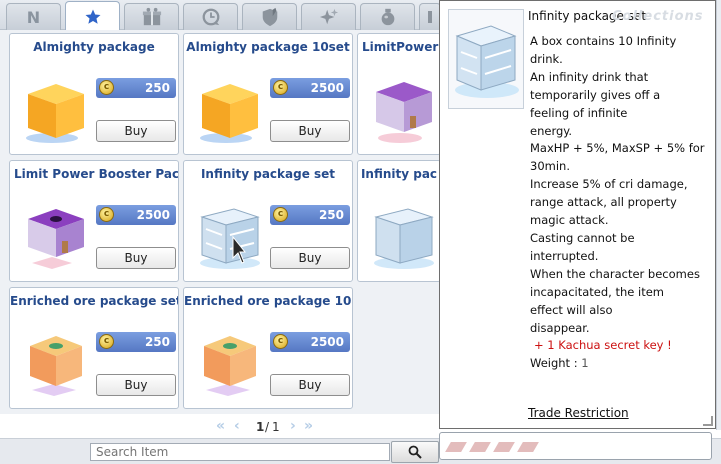 Image resolution: width=721 pixels, height=464 pixels. I want to click on pagination: « ‹ 1 / 1 › », so click(270, 427).